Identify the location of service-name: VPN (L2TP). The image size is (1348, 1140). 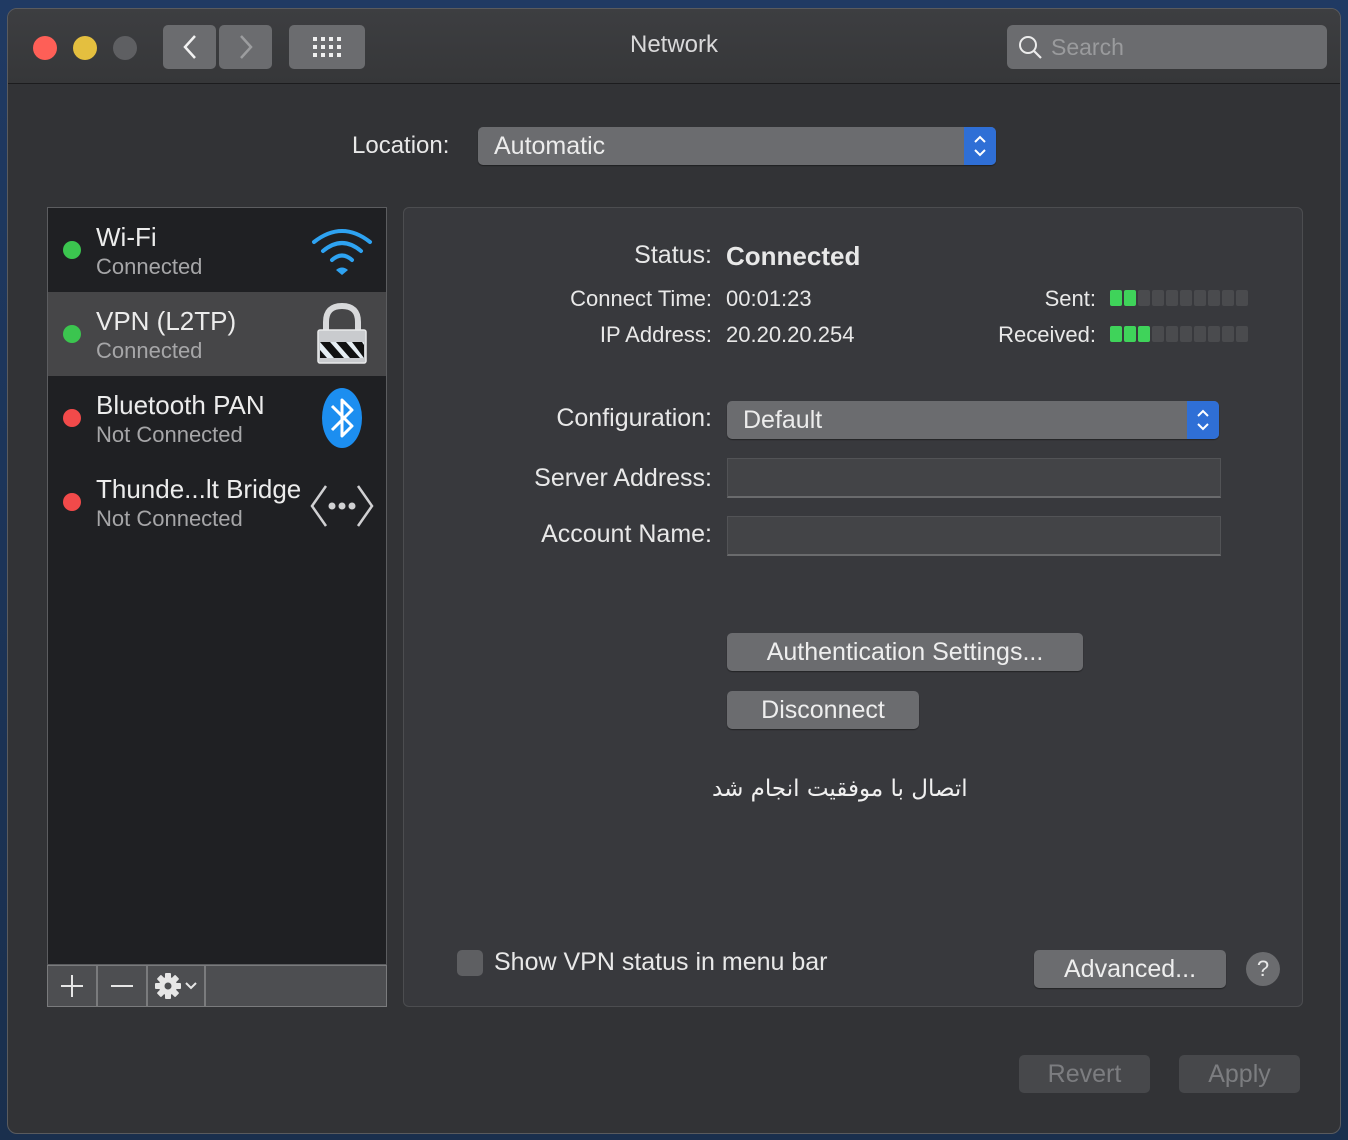
(166, 321).